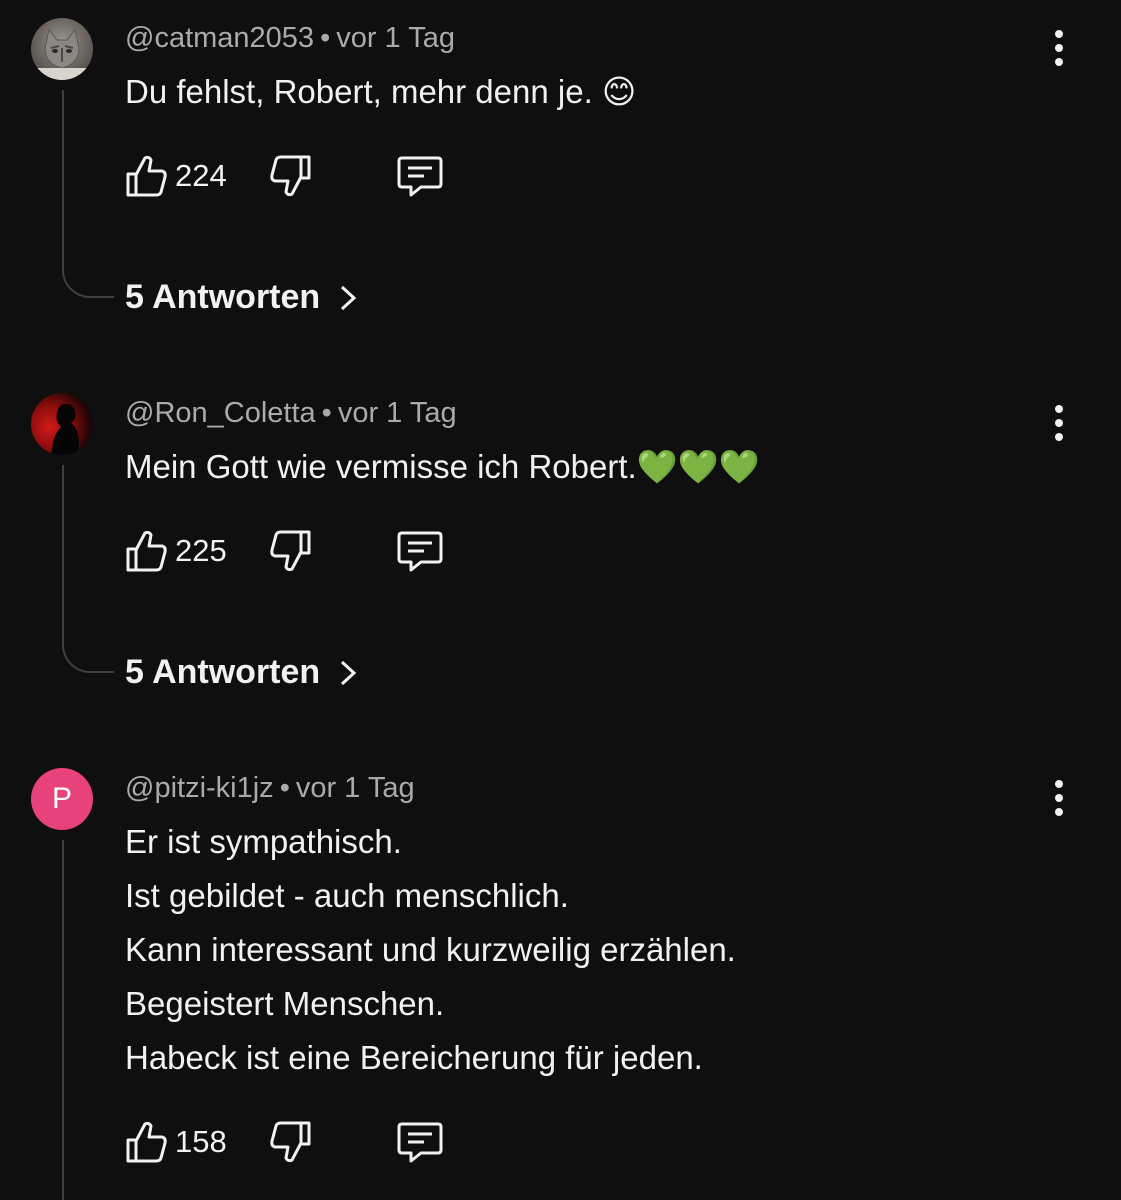 The width and height of the screenshot is (1121, 1200). What do you see at coordinates (201, 550) in the screenshot?
I see `like-count: 225` at bounding box center [201, 550].